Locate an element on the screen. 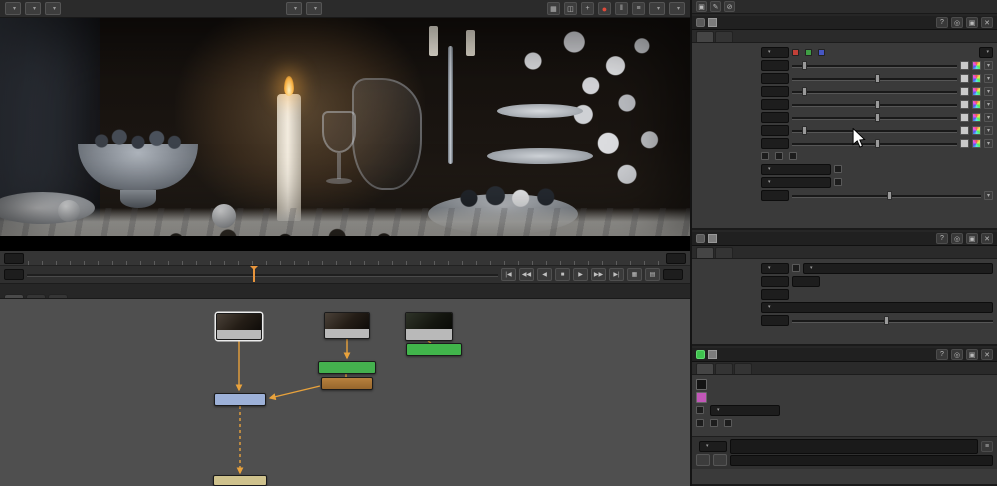 The image size is (997, 486). node-copy is located at coordinates (240, 399).